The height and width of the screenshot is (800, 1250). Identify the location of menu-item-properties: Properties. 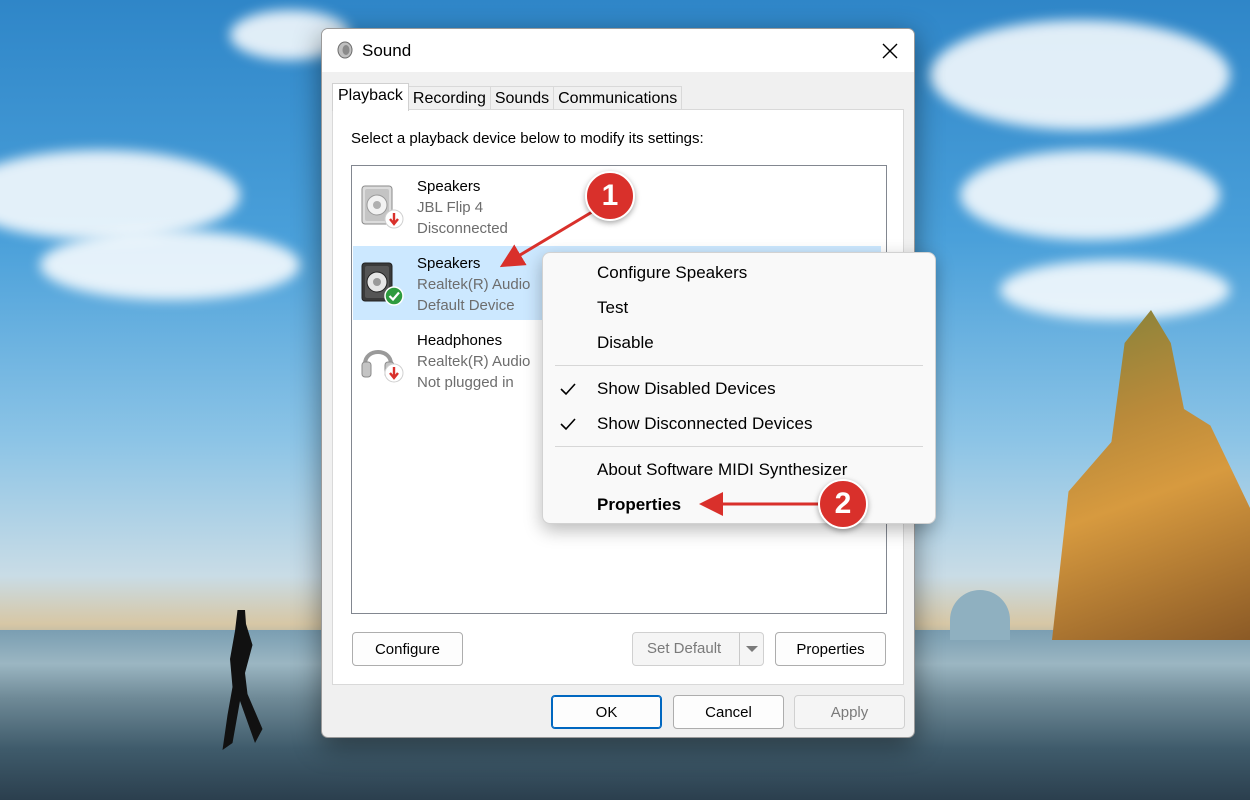
(739, 505).